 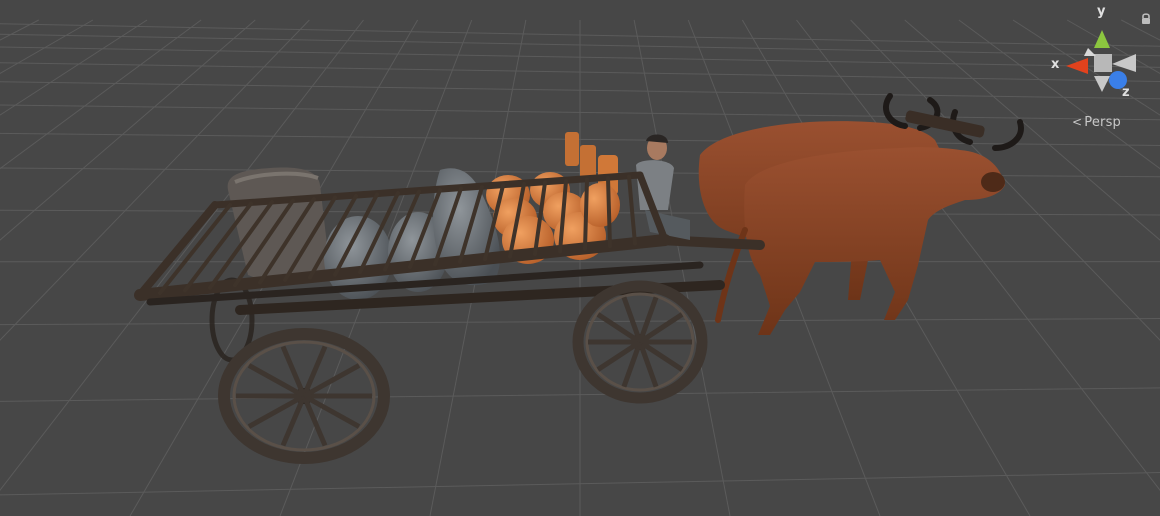 What do you see at coordinates (1102, 84) in the screenshot?
I see `gizmo-negy-cone` at bounding box center [1102, 84].